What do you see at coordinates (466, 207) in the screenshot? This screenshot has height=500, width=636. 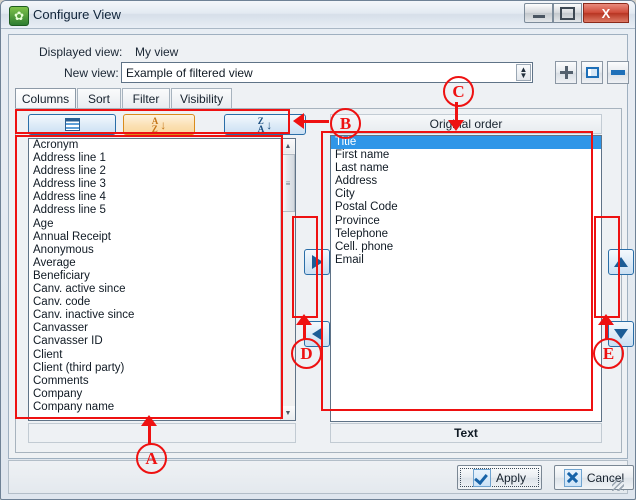 I see `list-item: Postal Code` at bounding box center [466, 207].